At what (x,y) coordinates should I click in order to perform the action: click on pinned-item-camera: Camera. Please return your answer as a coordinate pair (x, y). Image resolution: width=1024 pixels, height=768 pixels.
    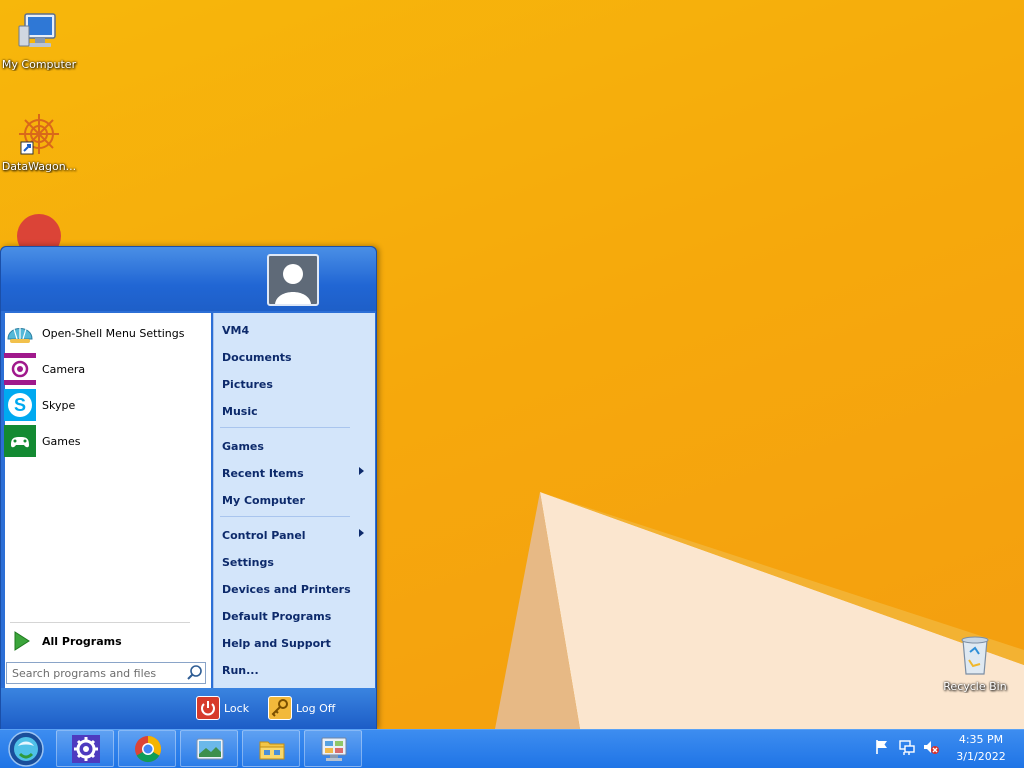
    Looking at the image, I should click on (102, 369).